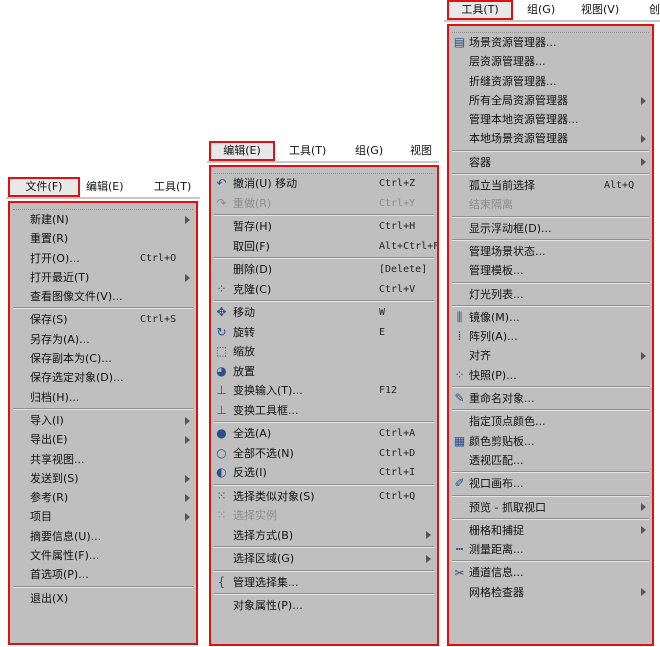 The image size is (660, 647). I want to click on mirror-icon: ⫼, so click(459, 317).